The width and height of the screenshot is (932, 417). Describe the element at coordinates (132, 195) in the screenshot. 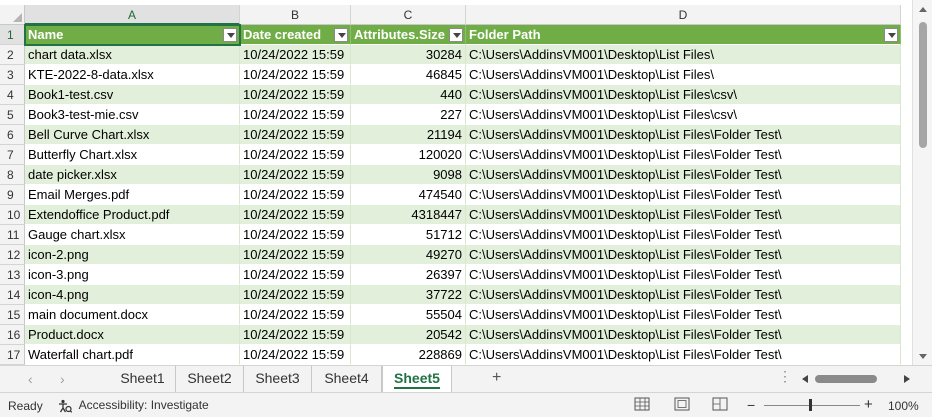

I see `name-cell: Email Merges.pdf` at that location.